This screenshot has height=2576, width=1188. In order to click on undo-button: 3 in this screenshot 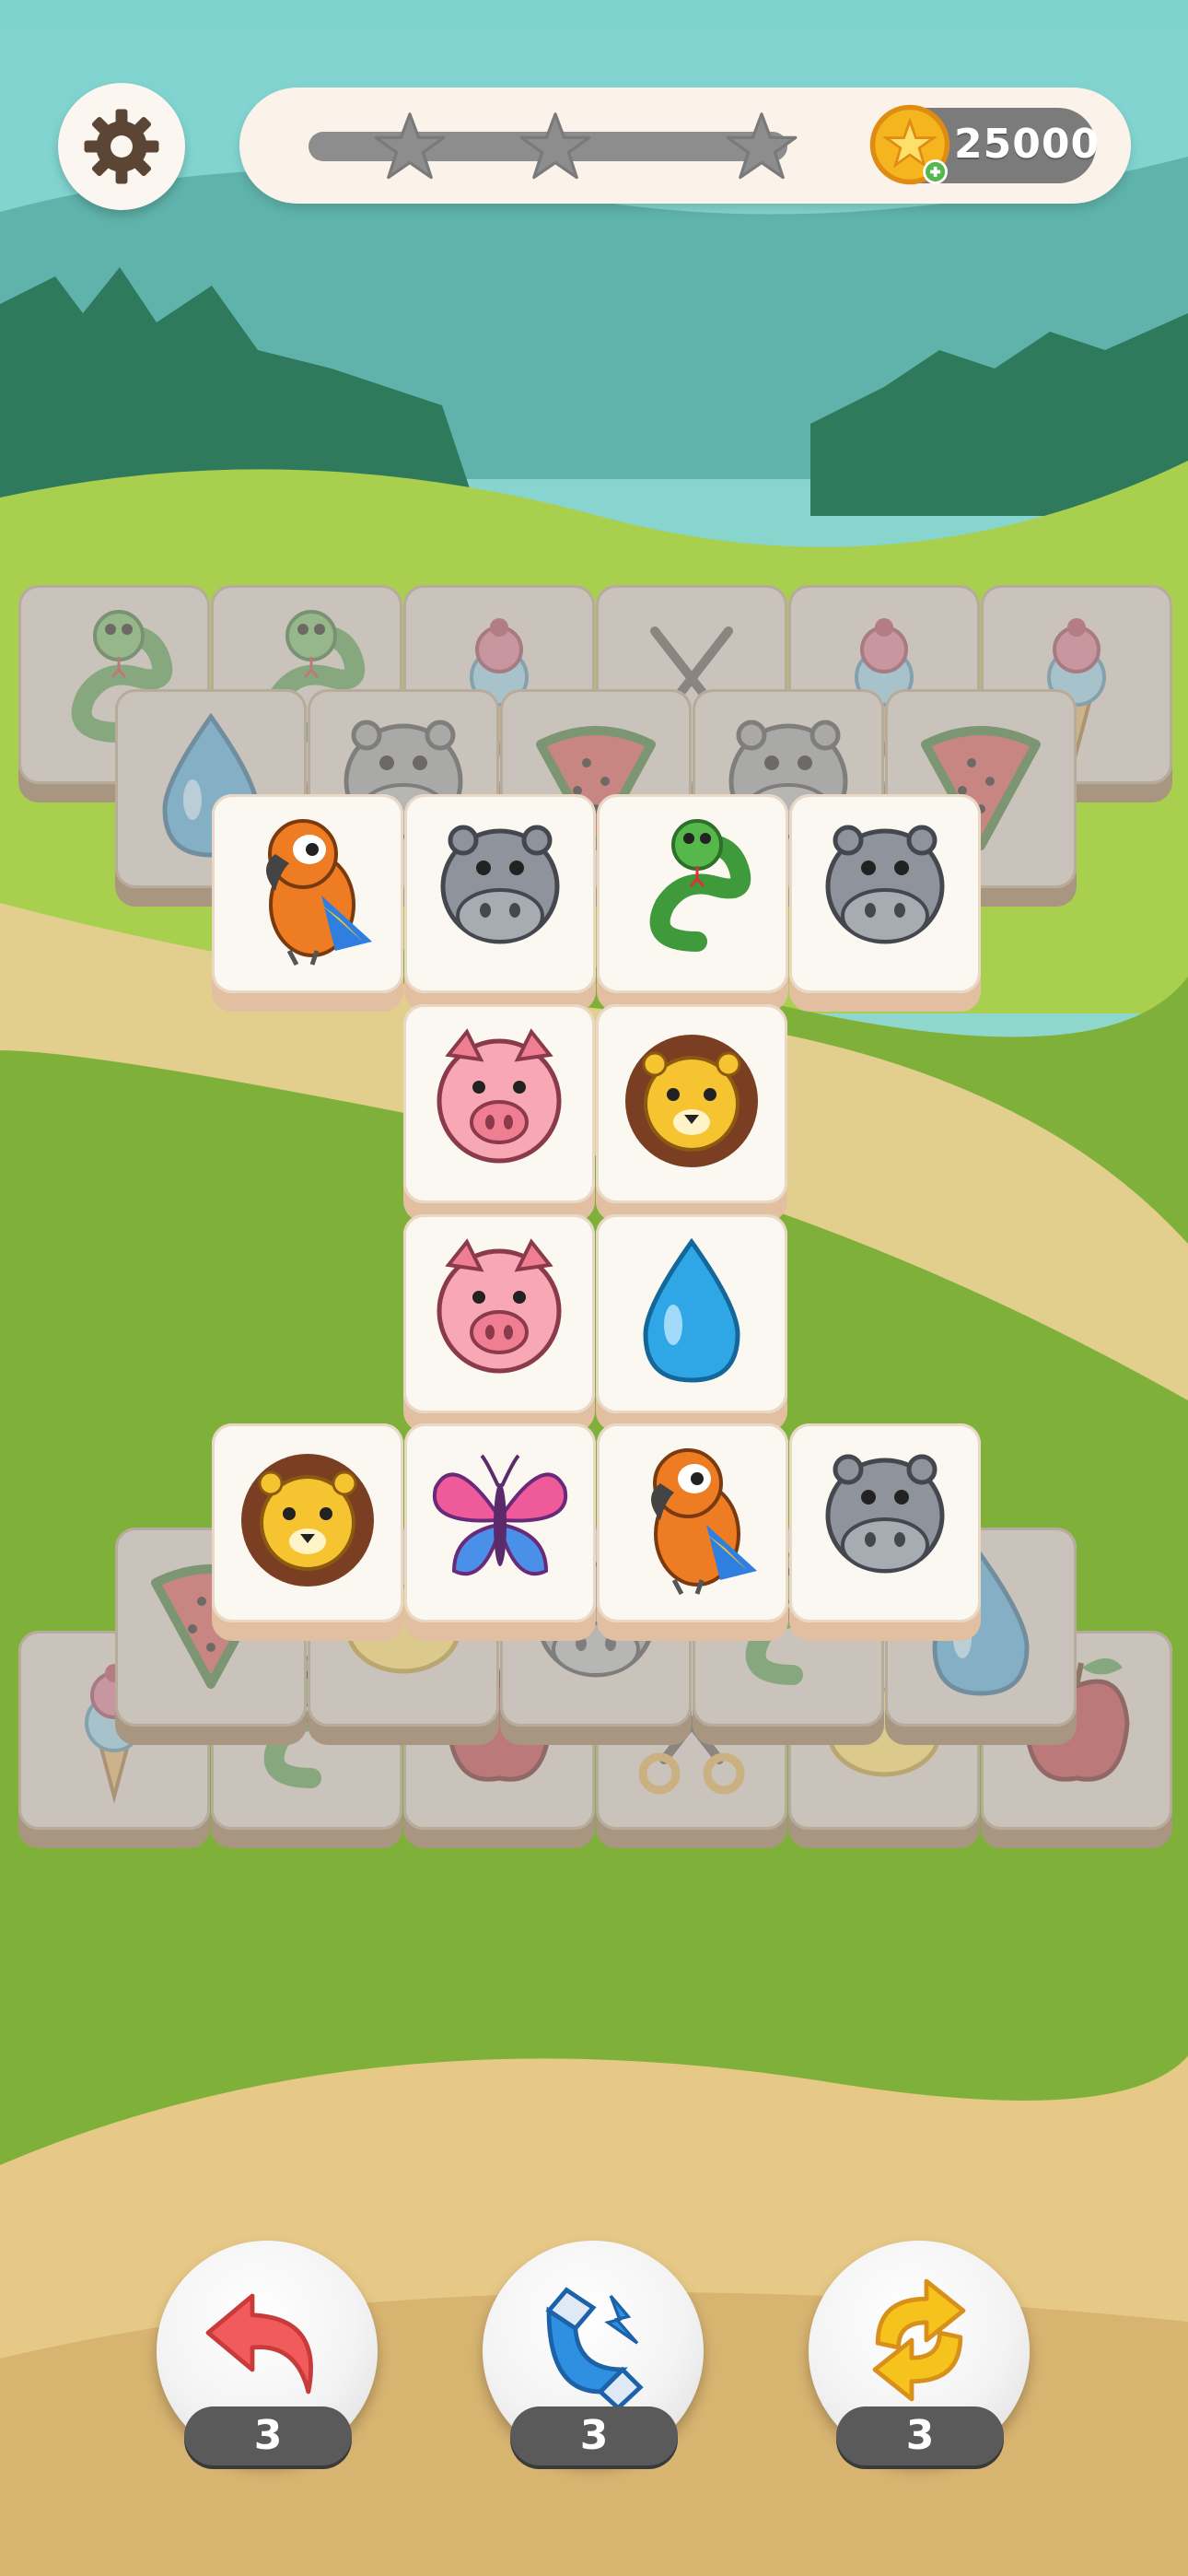, I will do `click(267, 2353)`.